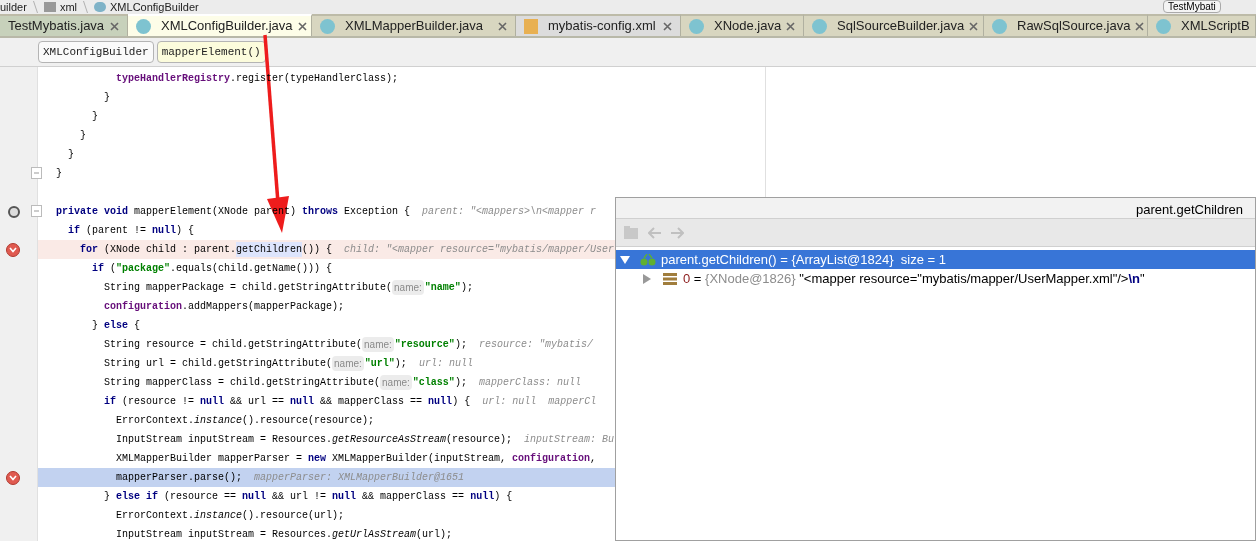 The width and height of the screenshot is (1256, 541). I want to click on inline-value-hint: parent: "<mappers>\n<mapper r, so click(509, 212).